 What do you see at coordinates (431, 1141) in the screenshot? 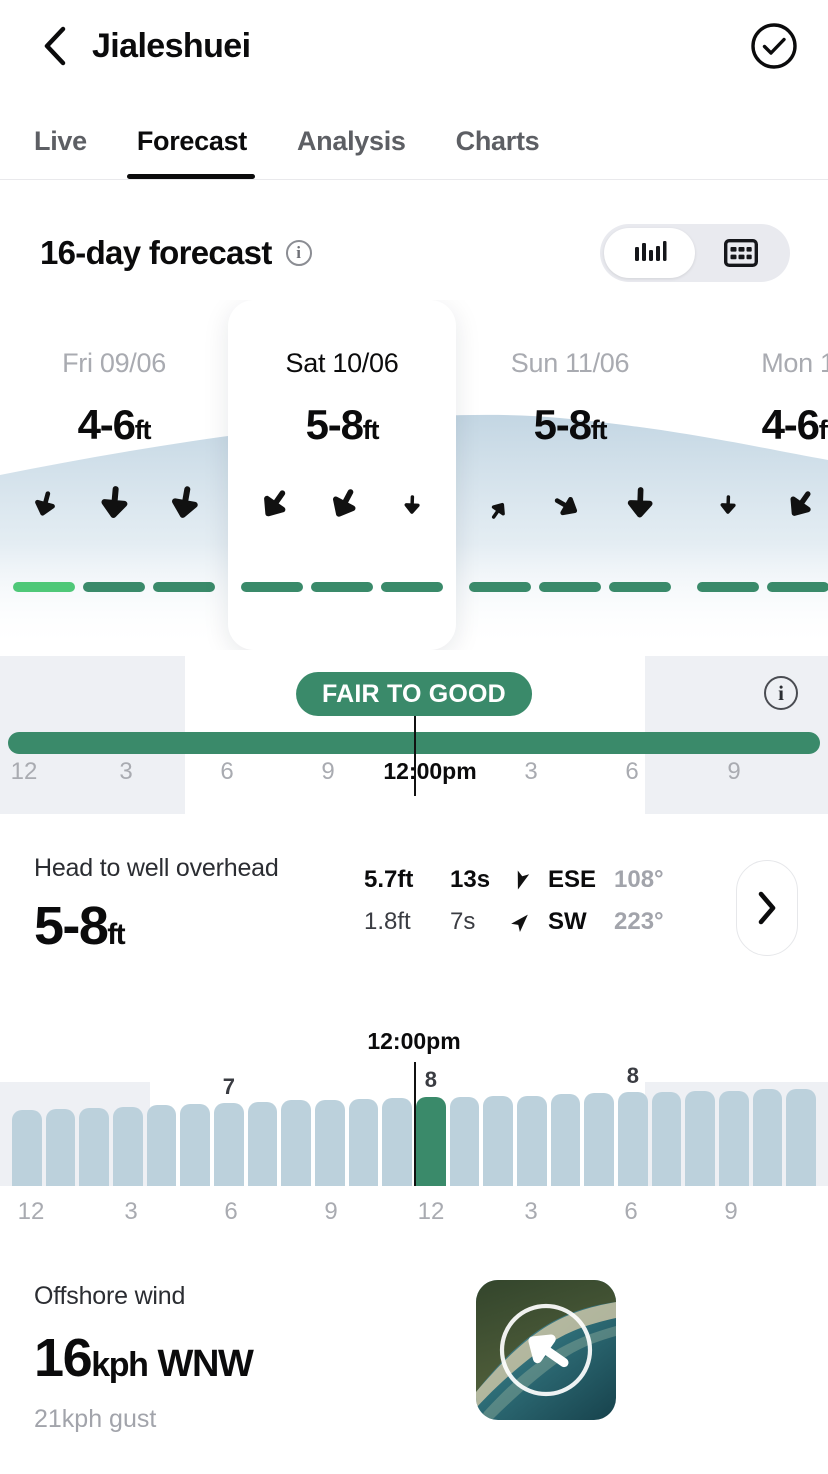
I see `chart-bar-current` at bounding box center [431, 1141].